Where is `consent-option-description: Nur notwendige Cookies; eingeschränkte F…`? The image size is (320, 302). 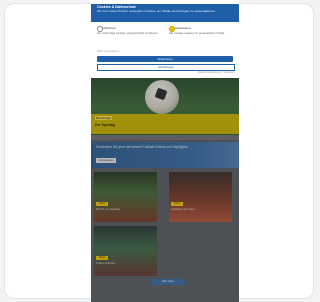
consent-option-description: Nur notwendige Cookies; eingeschränkte F… is located at coordinates (127, 33).